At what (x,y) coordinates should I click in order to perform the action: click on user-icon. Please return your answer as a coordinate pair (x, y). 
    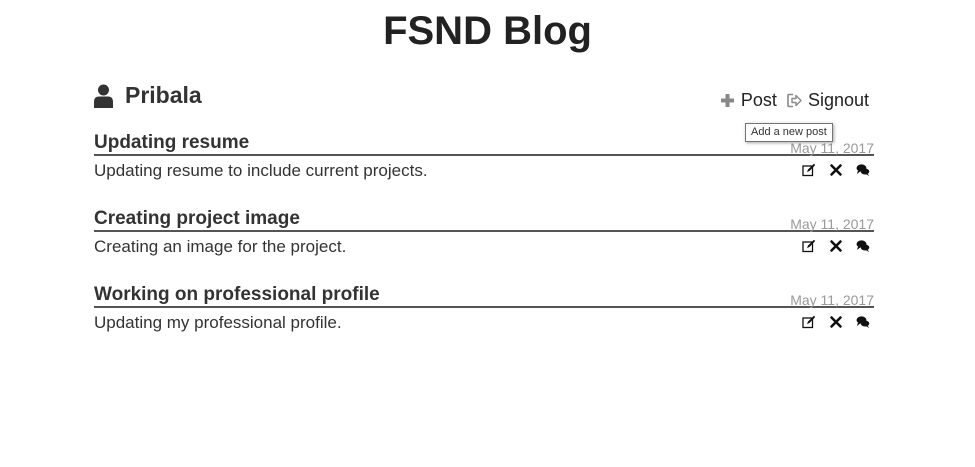
    Looking at the image, I should click on (103, 96).